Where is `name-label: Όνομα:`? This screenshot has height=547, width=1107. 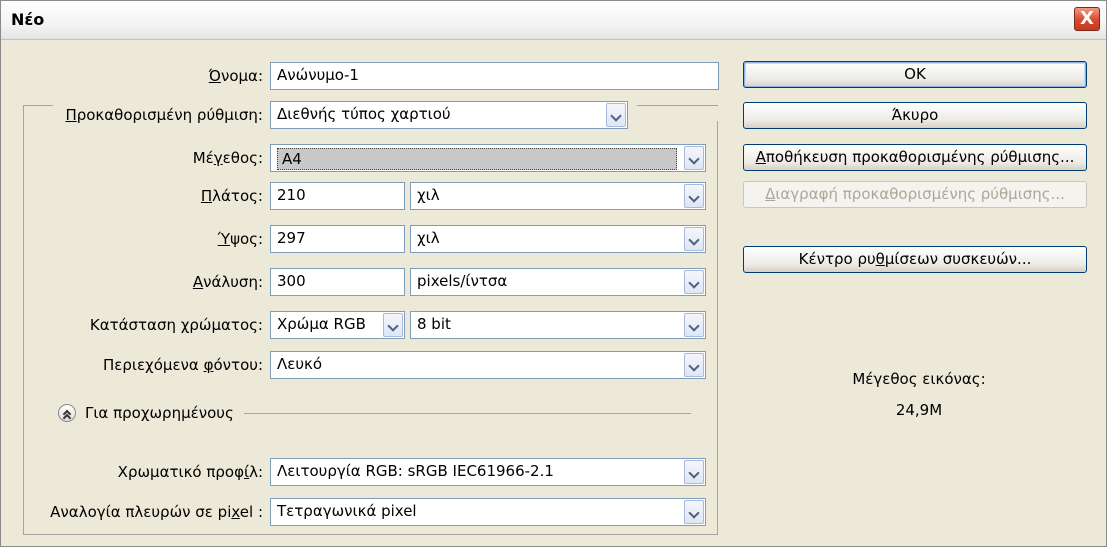 name-label: Όνομα: is located at coordinates (235, 76).